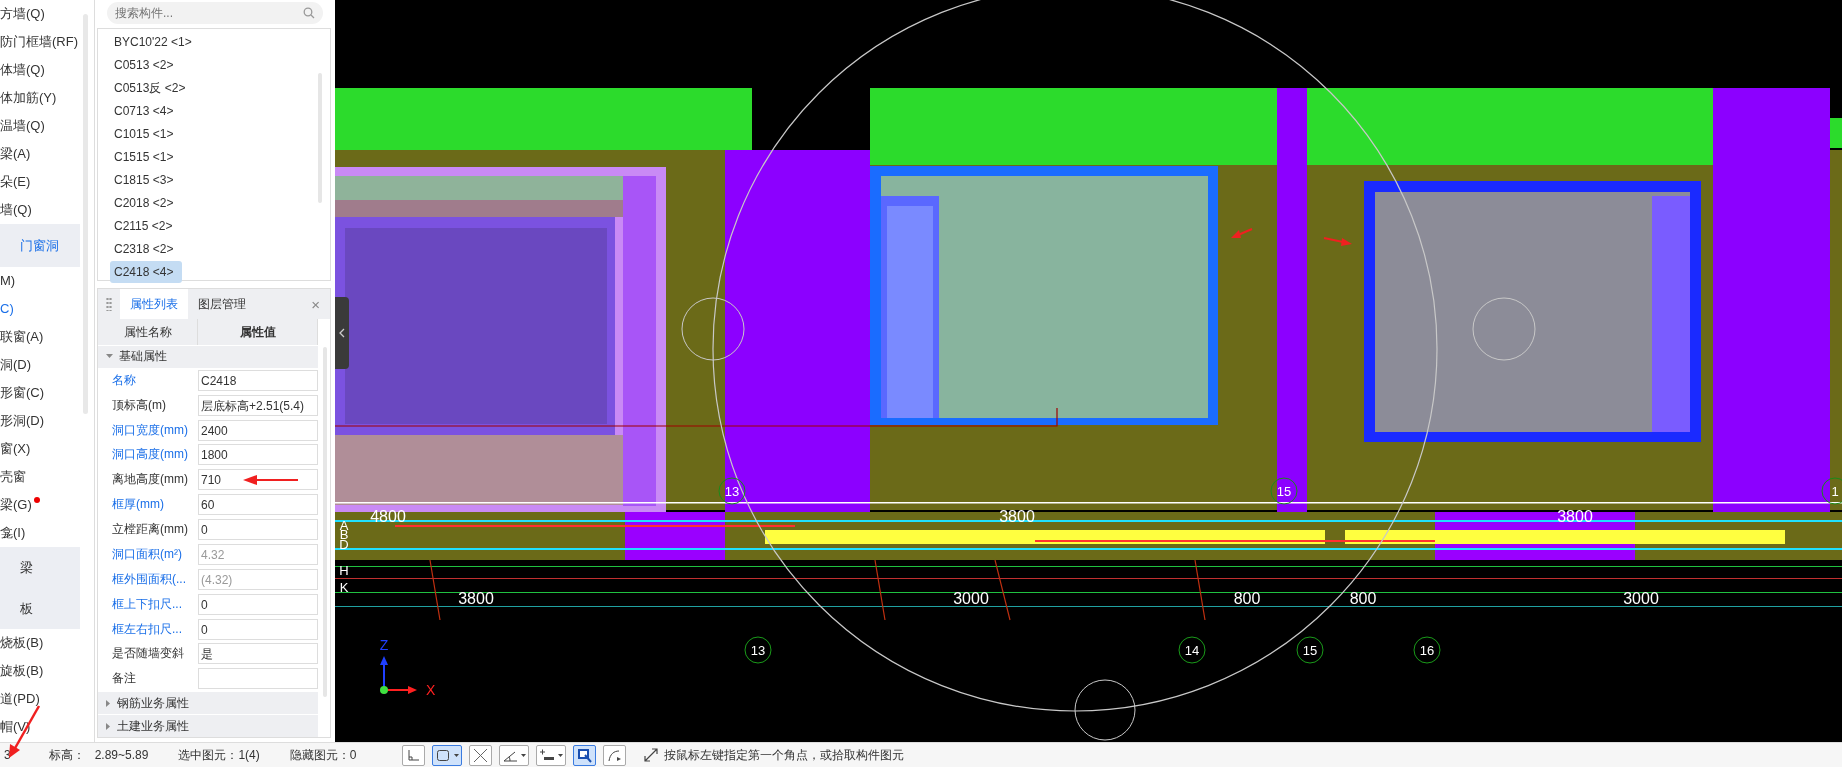  I want to click on axis-label: 1, so click(1835, 491).